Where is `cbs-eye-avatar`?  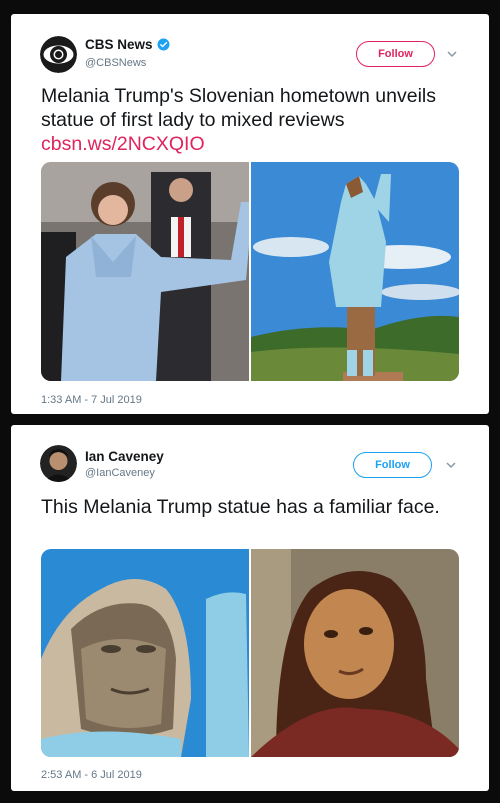
cbs-eye-avatar is located at coordinates (58, 54).